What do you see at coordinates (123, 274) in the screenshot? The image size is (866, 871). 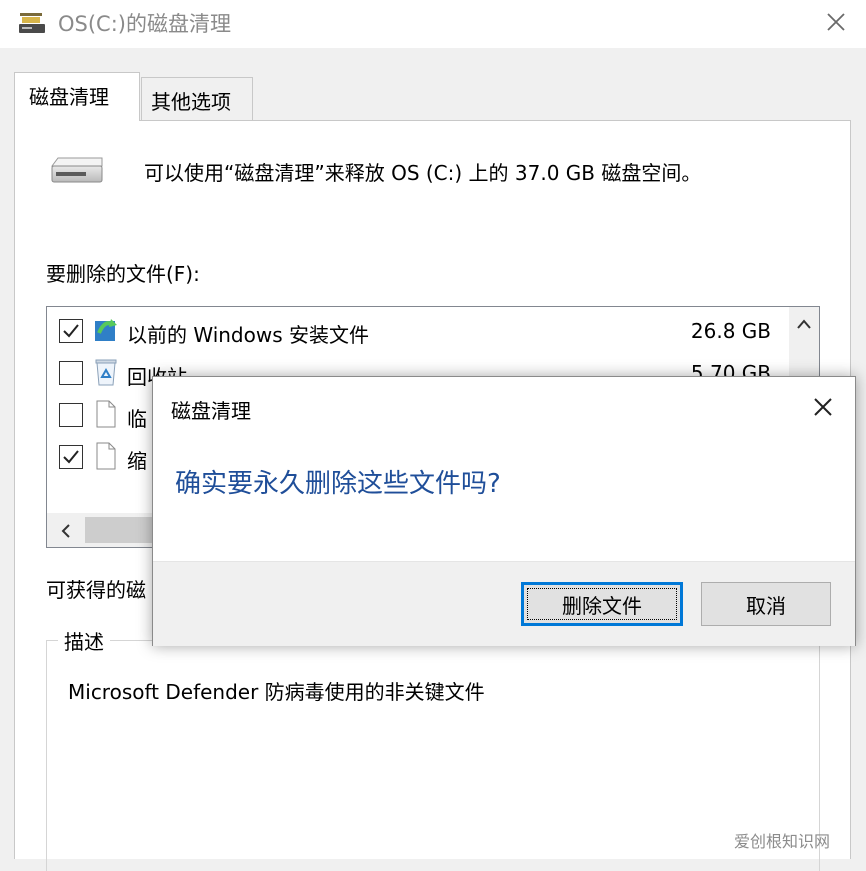 I see `files-to-delete-label: 要删除的文件(F):` at bounding box center [123, 274].